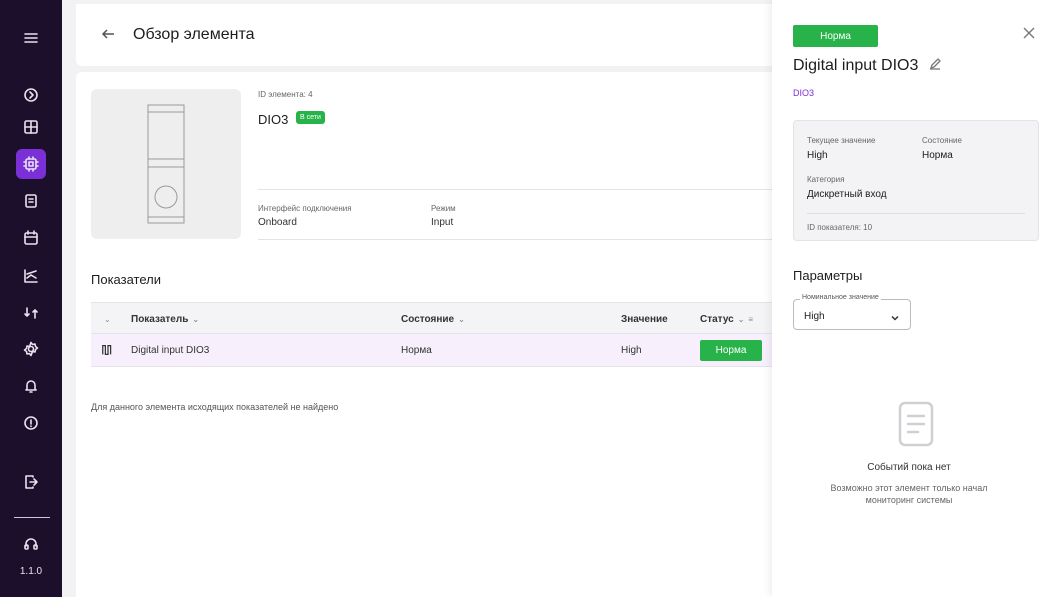 Image resolution: width=1046 pixels, height=597 pixels. I want to click on logout-icon, so click(31, 482).